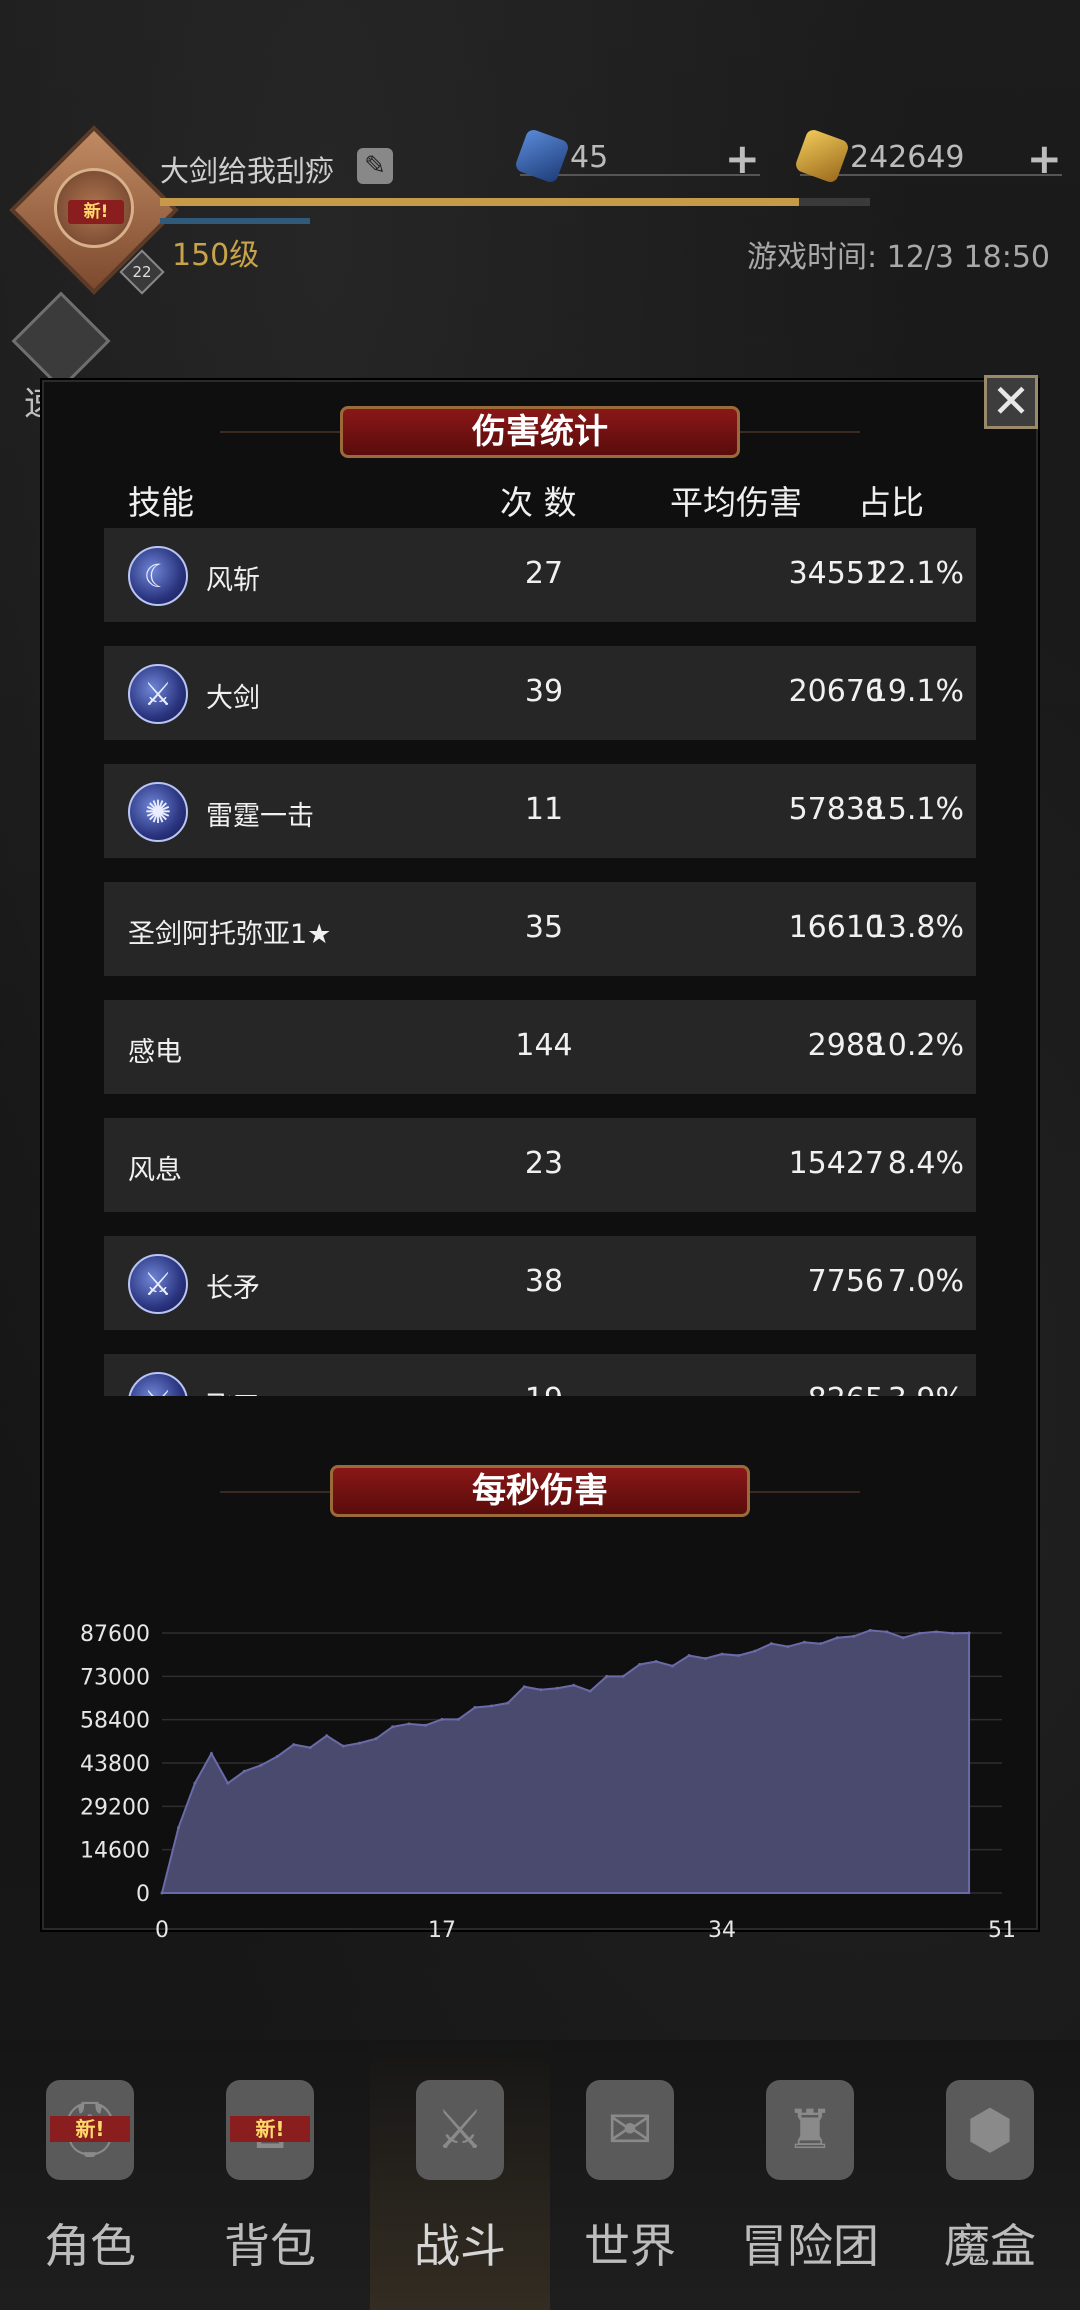 The width and height of the screenshot is (1080, 2310). I want to click on nav-item-character: ⛑ 新! 角色, so click(90, 2175).